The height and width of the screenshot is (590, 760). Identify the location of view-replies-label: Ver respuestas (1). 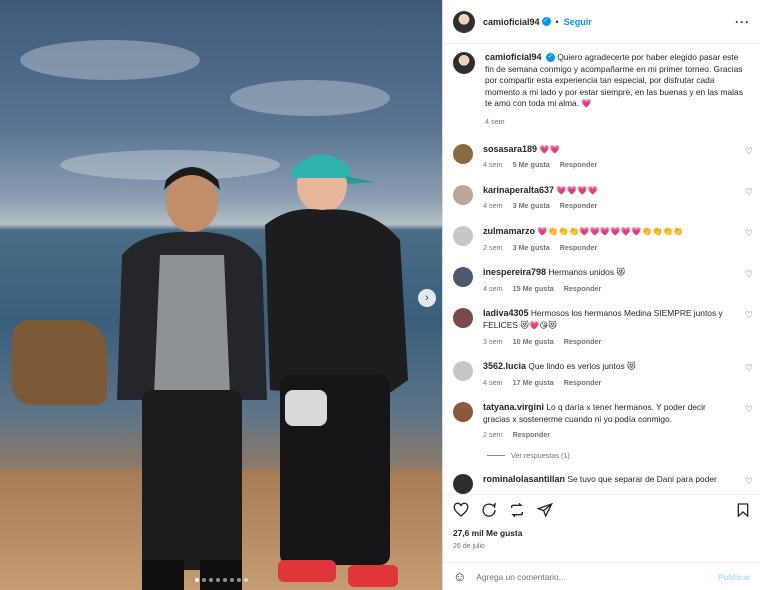
(540, 455).